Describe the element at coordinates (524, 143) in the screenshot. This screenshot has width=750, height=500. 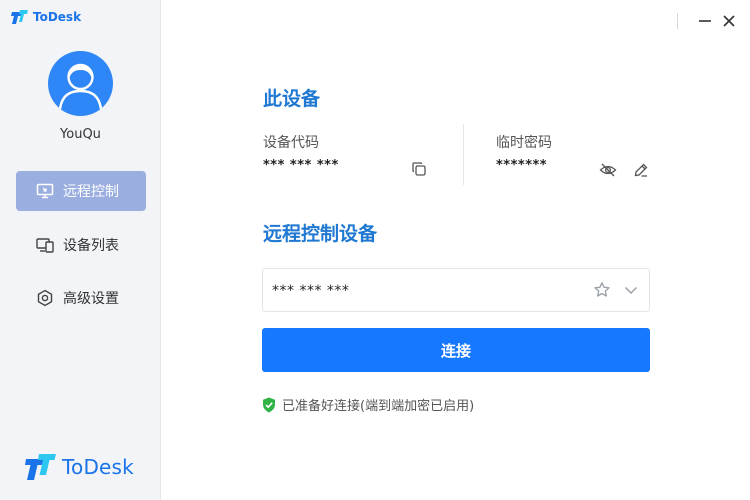
I see `temp-password-label: 临时密码` at that location.